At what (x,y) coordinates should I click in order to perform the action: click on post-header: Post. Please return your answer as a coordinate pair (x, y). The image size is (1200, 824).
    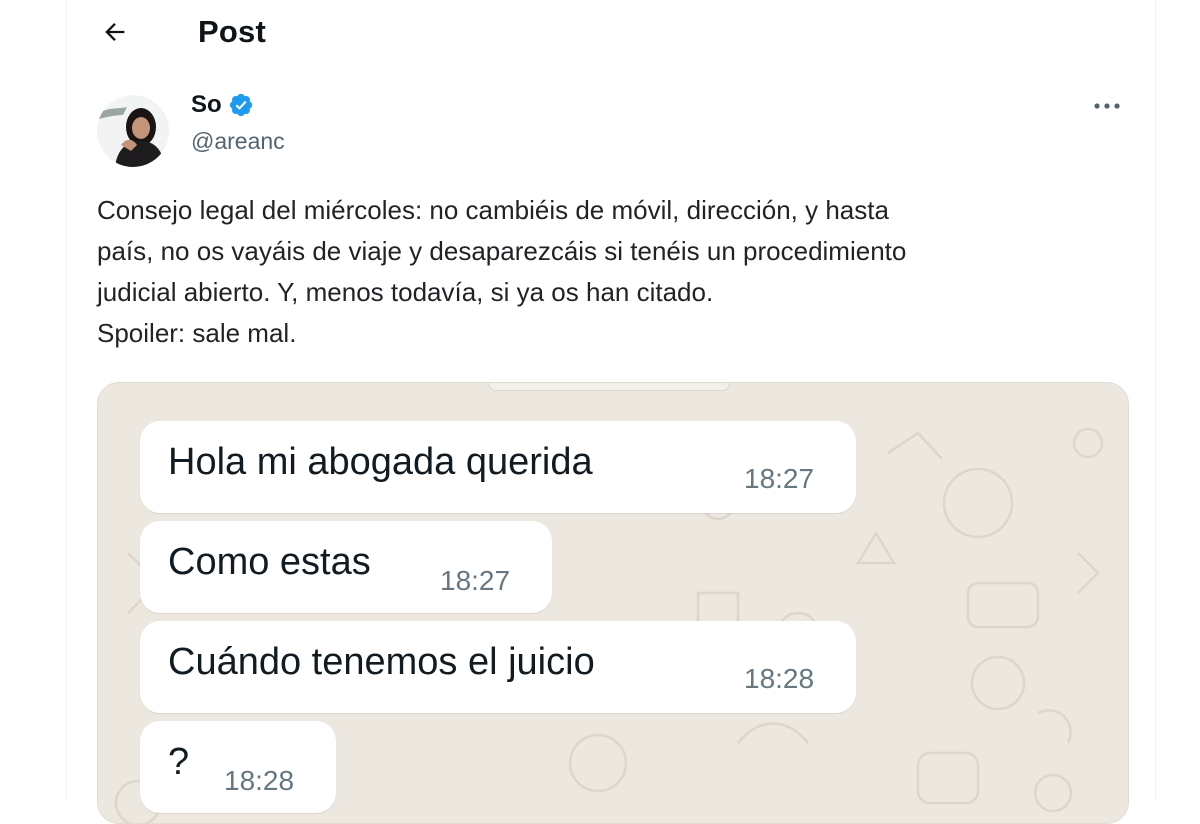
    Looking at the image, I should click on (611, 35).